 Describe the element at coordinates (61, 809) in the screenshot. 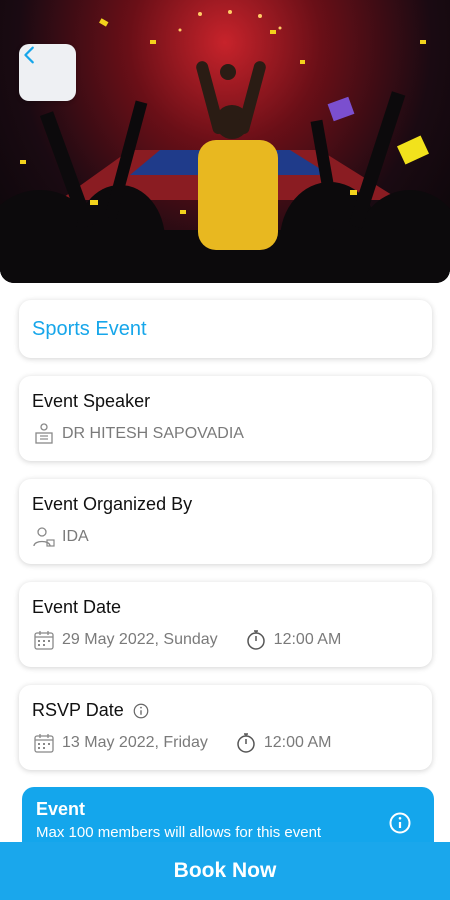

I see `banner-title: Event` at that location.